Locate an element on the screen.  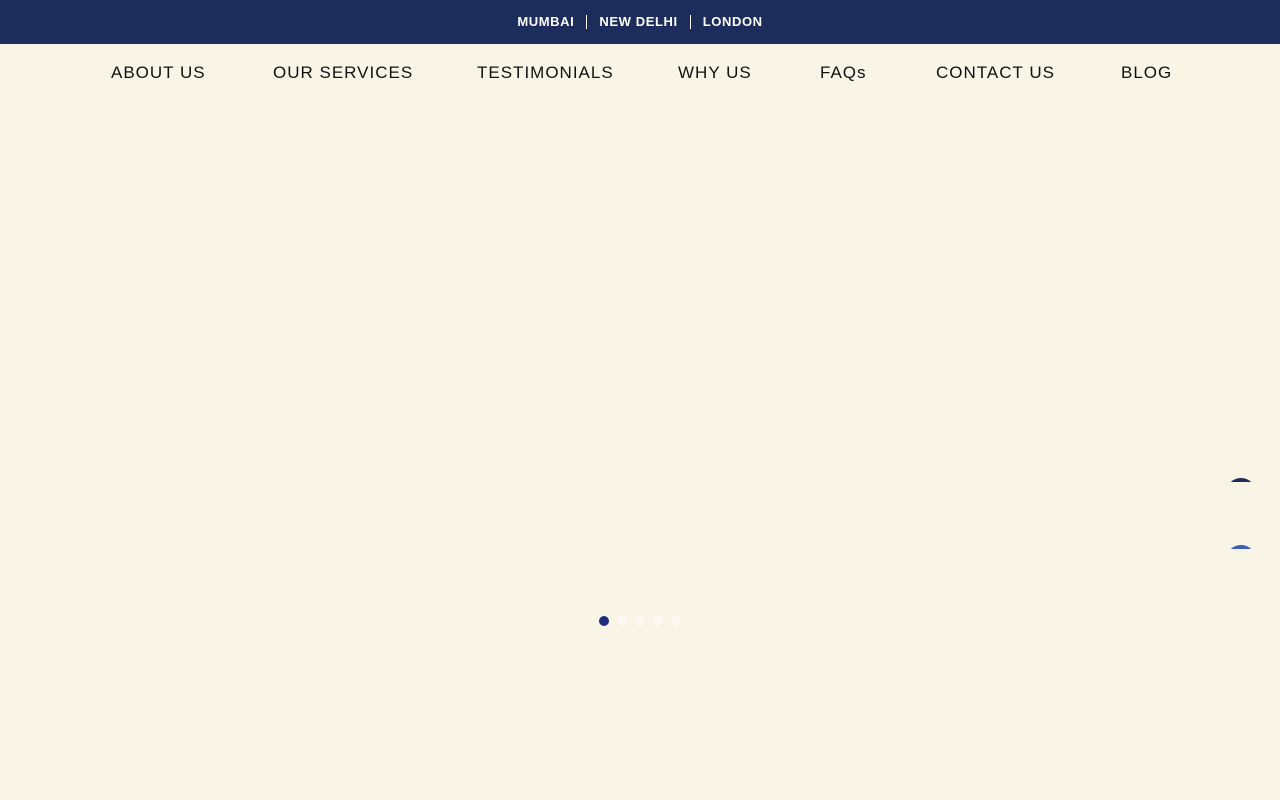
city-link-mumbai: MUMBAI is located at coordinates (545, 22).